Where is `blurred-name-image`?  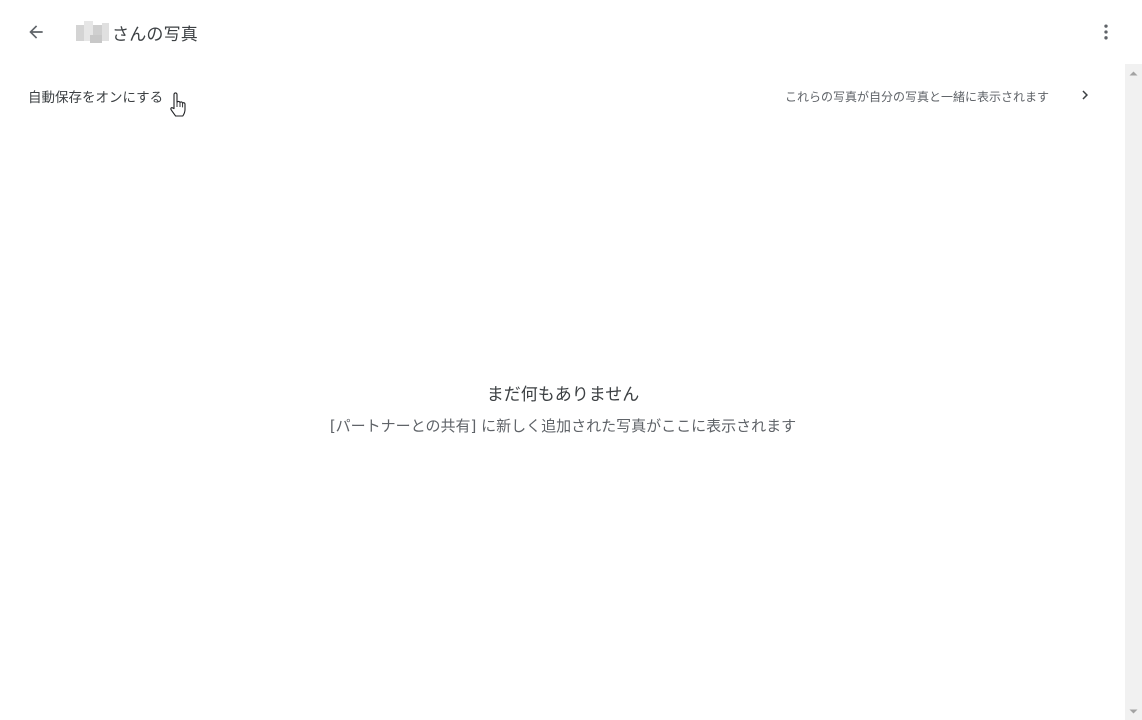
blurred-name-image is located at coordinates (93, 32).